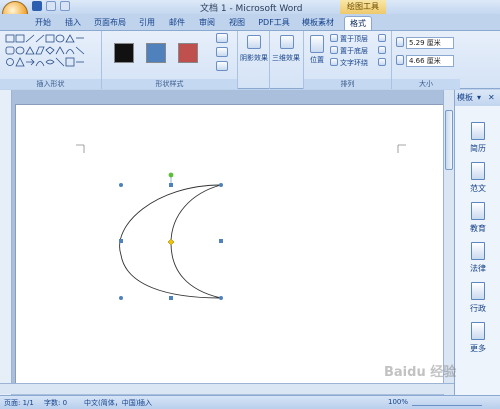  What do you see at coordinates (121, 298) in the screenshot?
I see `handle-bottom-left` at bounding box center [121, 298].